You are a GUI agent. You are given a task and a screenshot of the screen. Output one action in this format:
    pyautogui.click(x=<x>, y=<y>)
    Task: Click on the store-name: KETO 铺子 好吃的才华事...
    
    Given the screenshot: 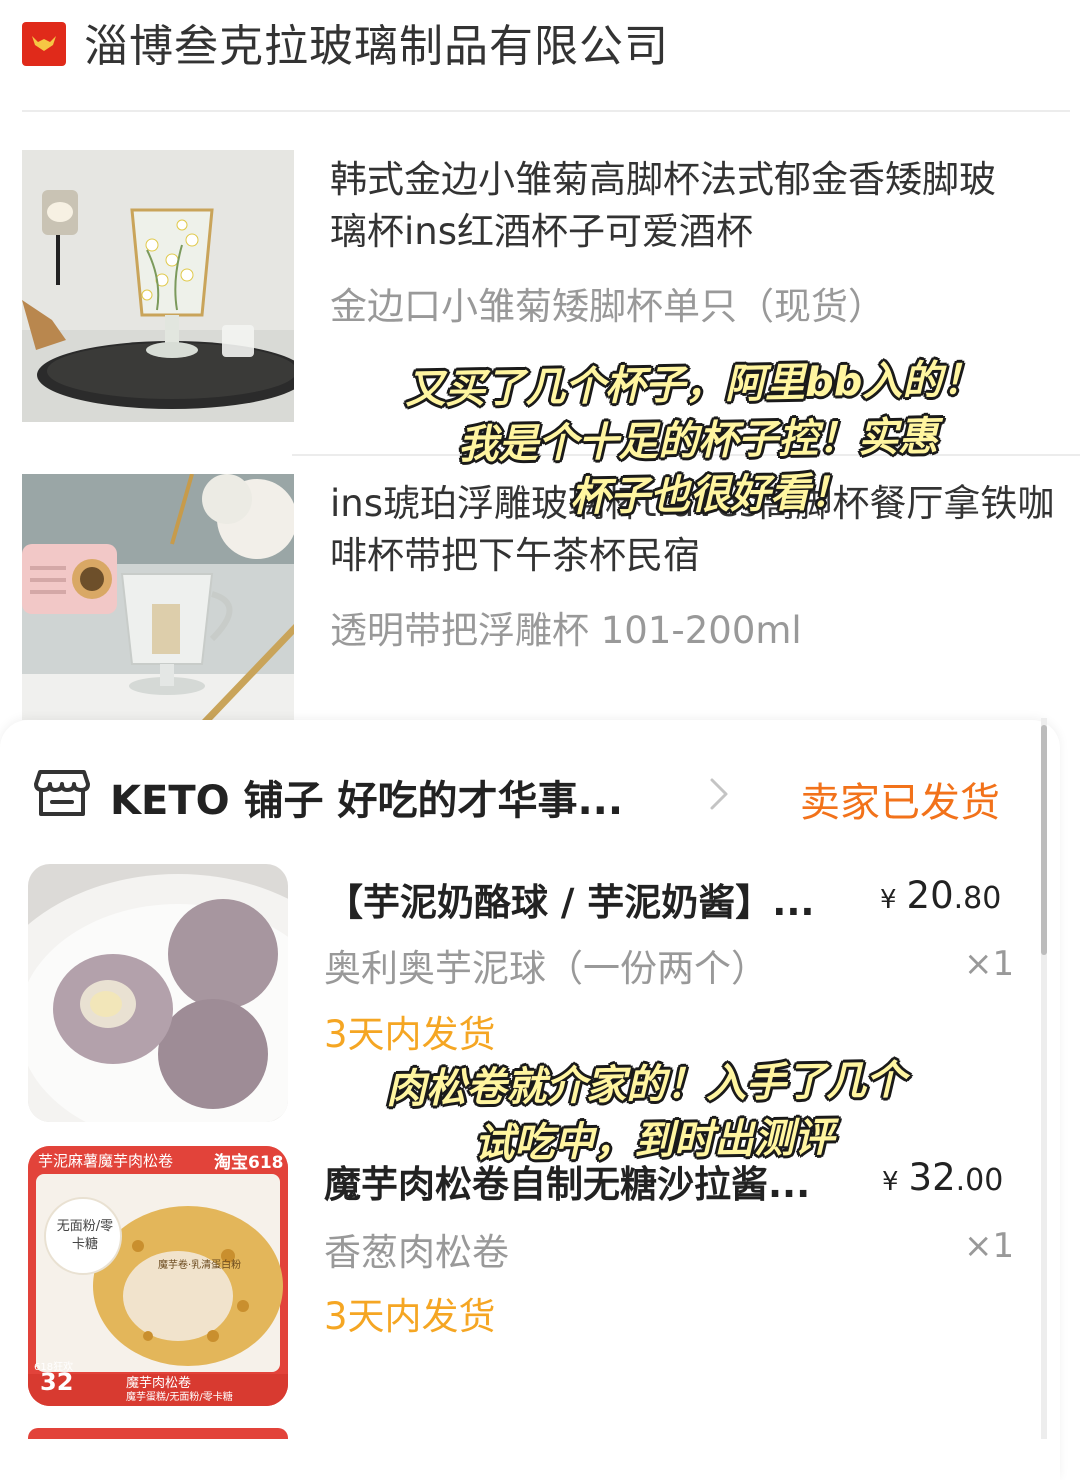 What is the action you would take?
    pyautogui.click(x=366, y=797)
    